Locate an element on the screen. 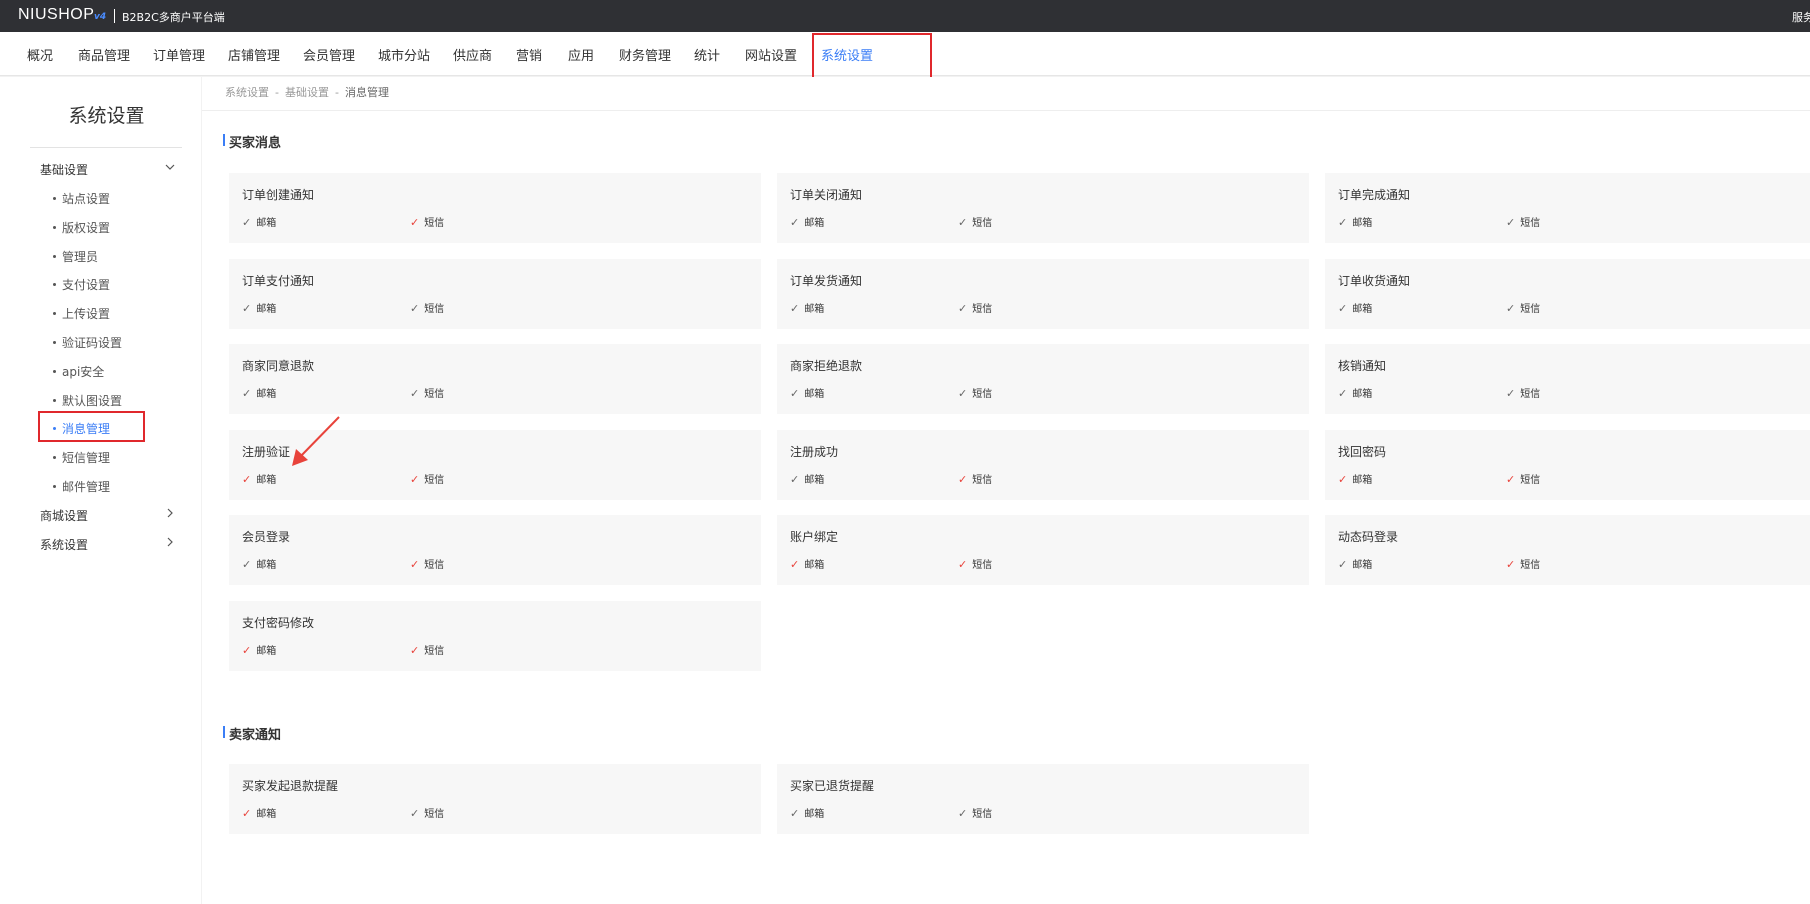 The image size is (1810, 904). breadcrumb-item: 基础设置 is located at coordinates (307, 92).